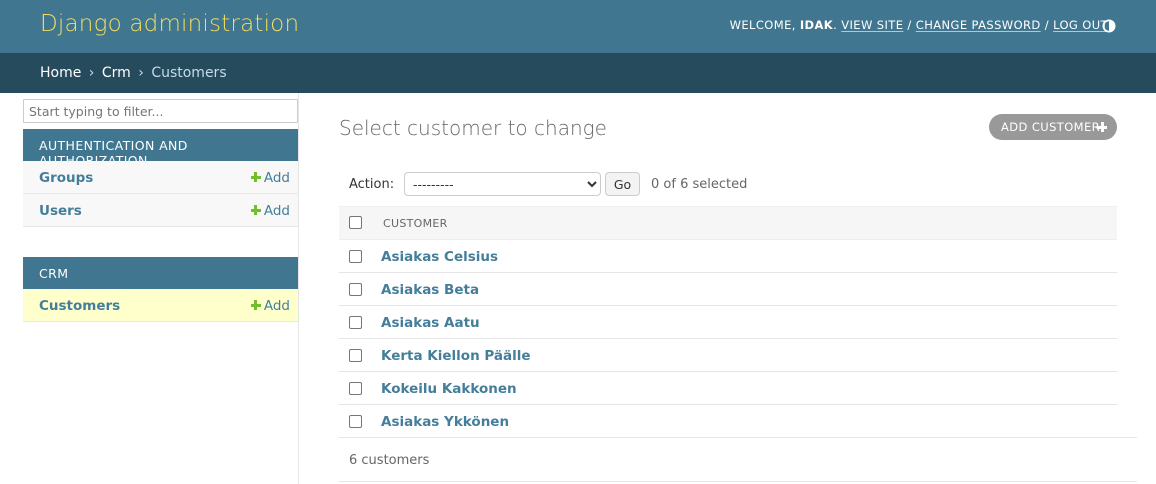 Image resolution: width=1156 pixels, height=484 pixels. What do you see at coordinates (79, 306) in the screenshot?
I see `model-link-customers: Customers` at bounding box center [79, 306].